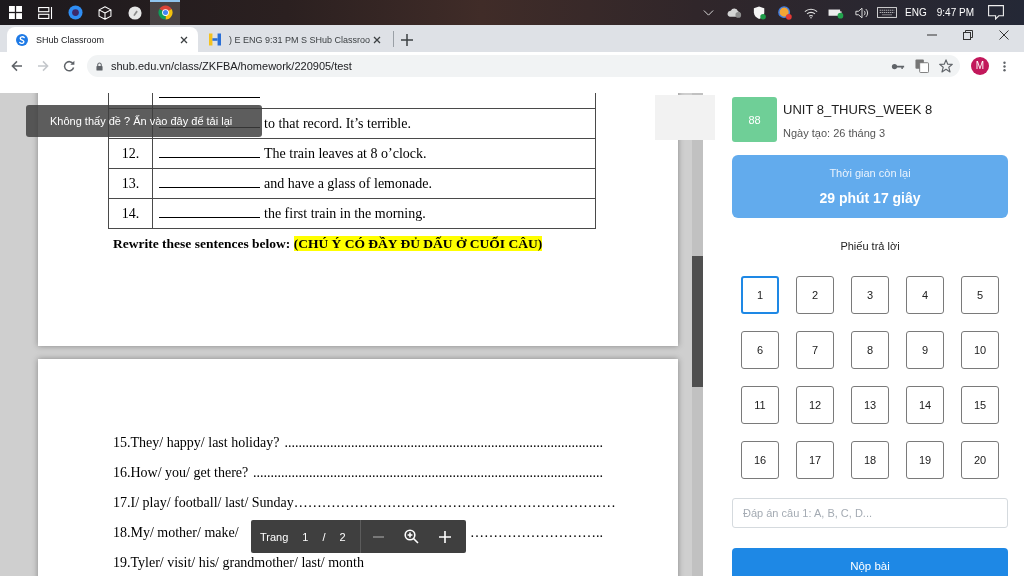 The height and width of the screenshot is (576, 1024). I want to click on submit-button: Nộp bài, so click(870, 562).